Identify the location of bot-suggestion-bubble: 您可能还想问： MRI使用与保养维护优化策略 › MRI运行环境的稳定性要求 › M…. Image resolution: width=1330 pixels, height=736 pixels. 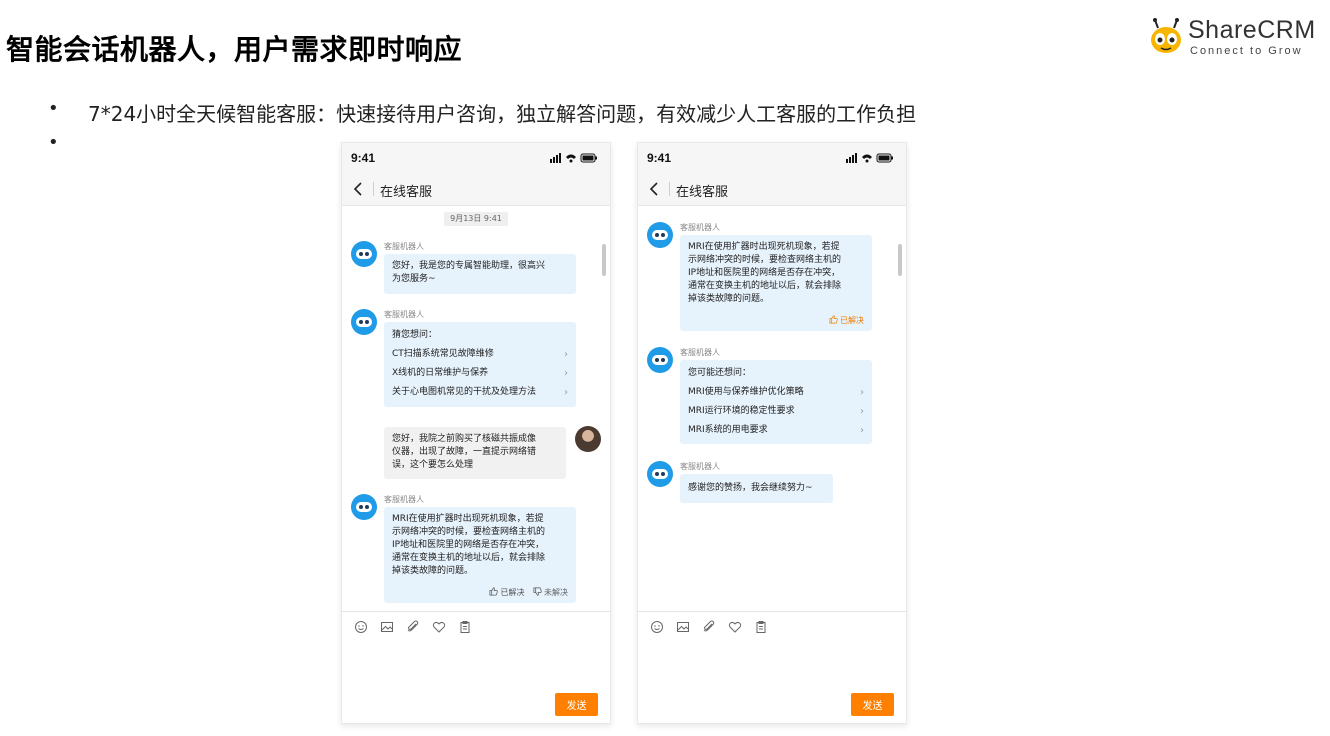
(776, 402).